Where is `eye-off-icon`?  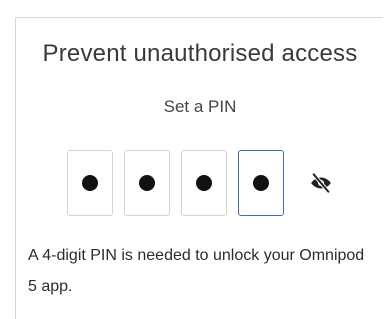 eye-off-icon is located at coordinates (321, 183).